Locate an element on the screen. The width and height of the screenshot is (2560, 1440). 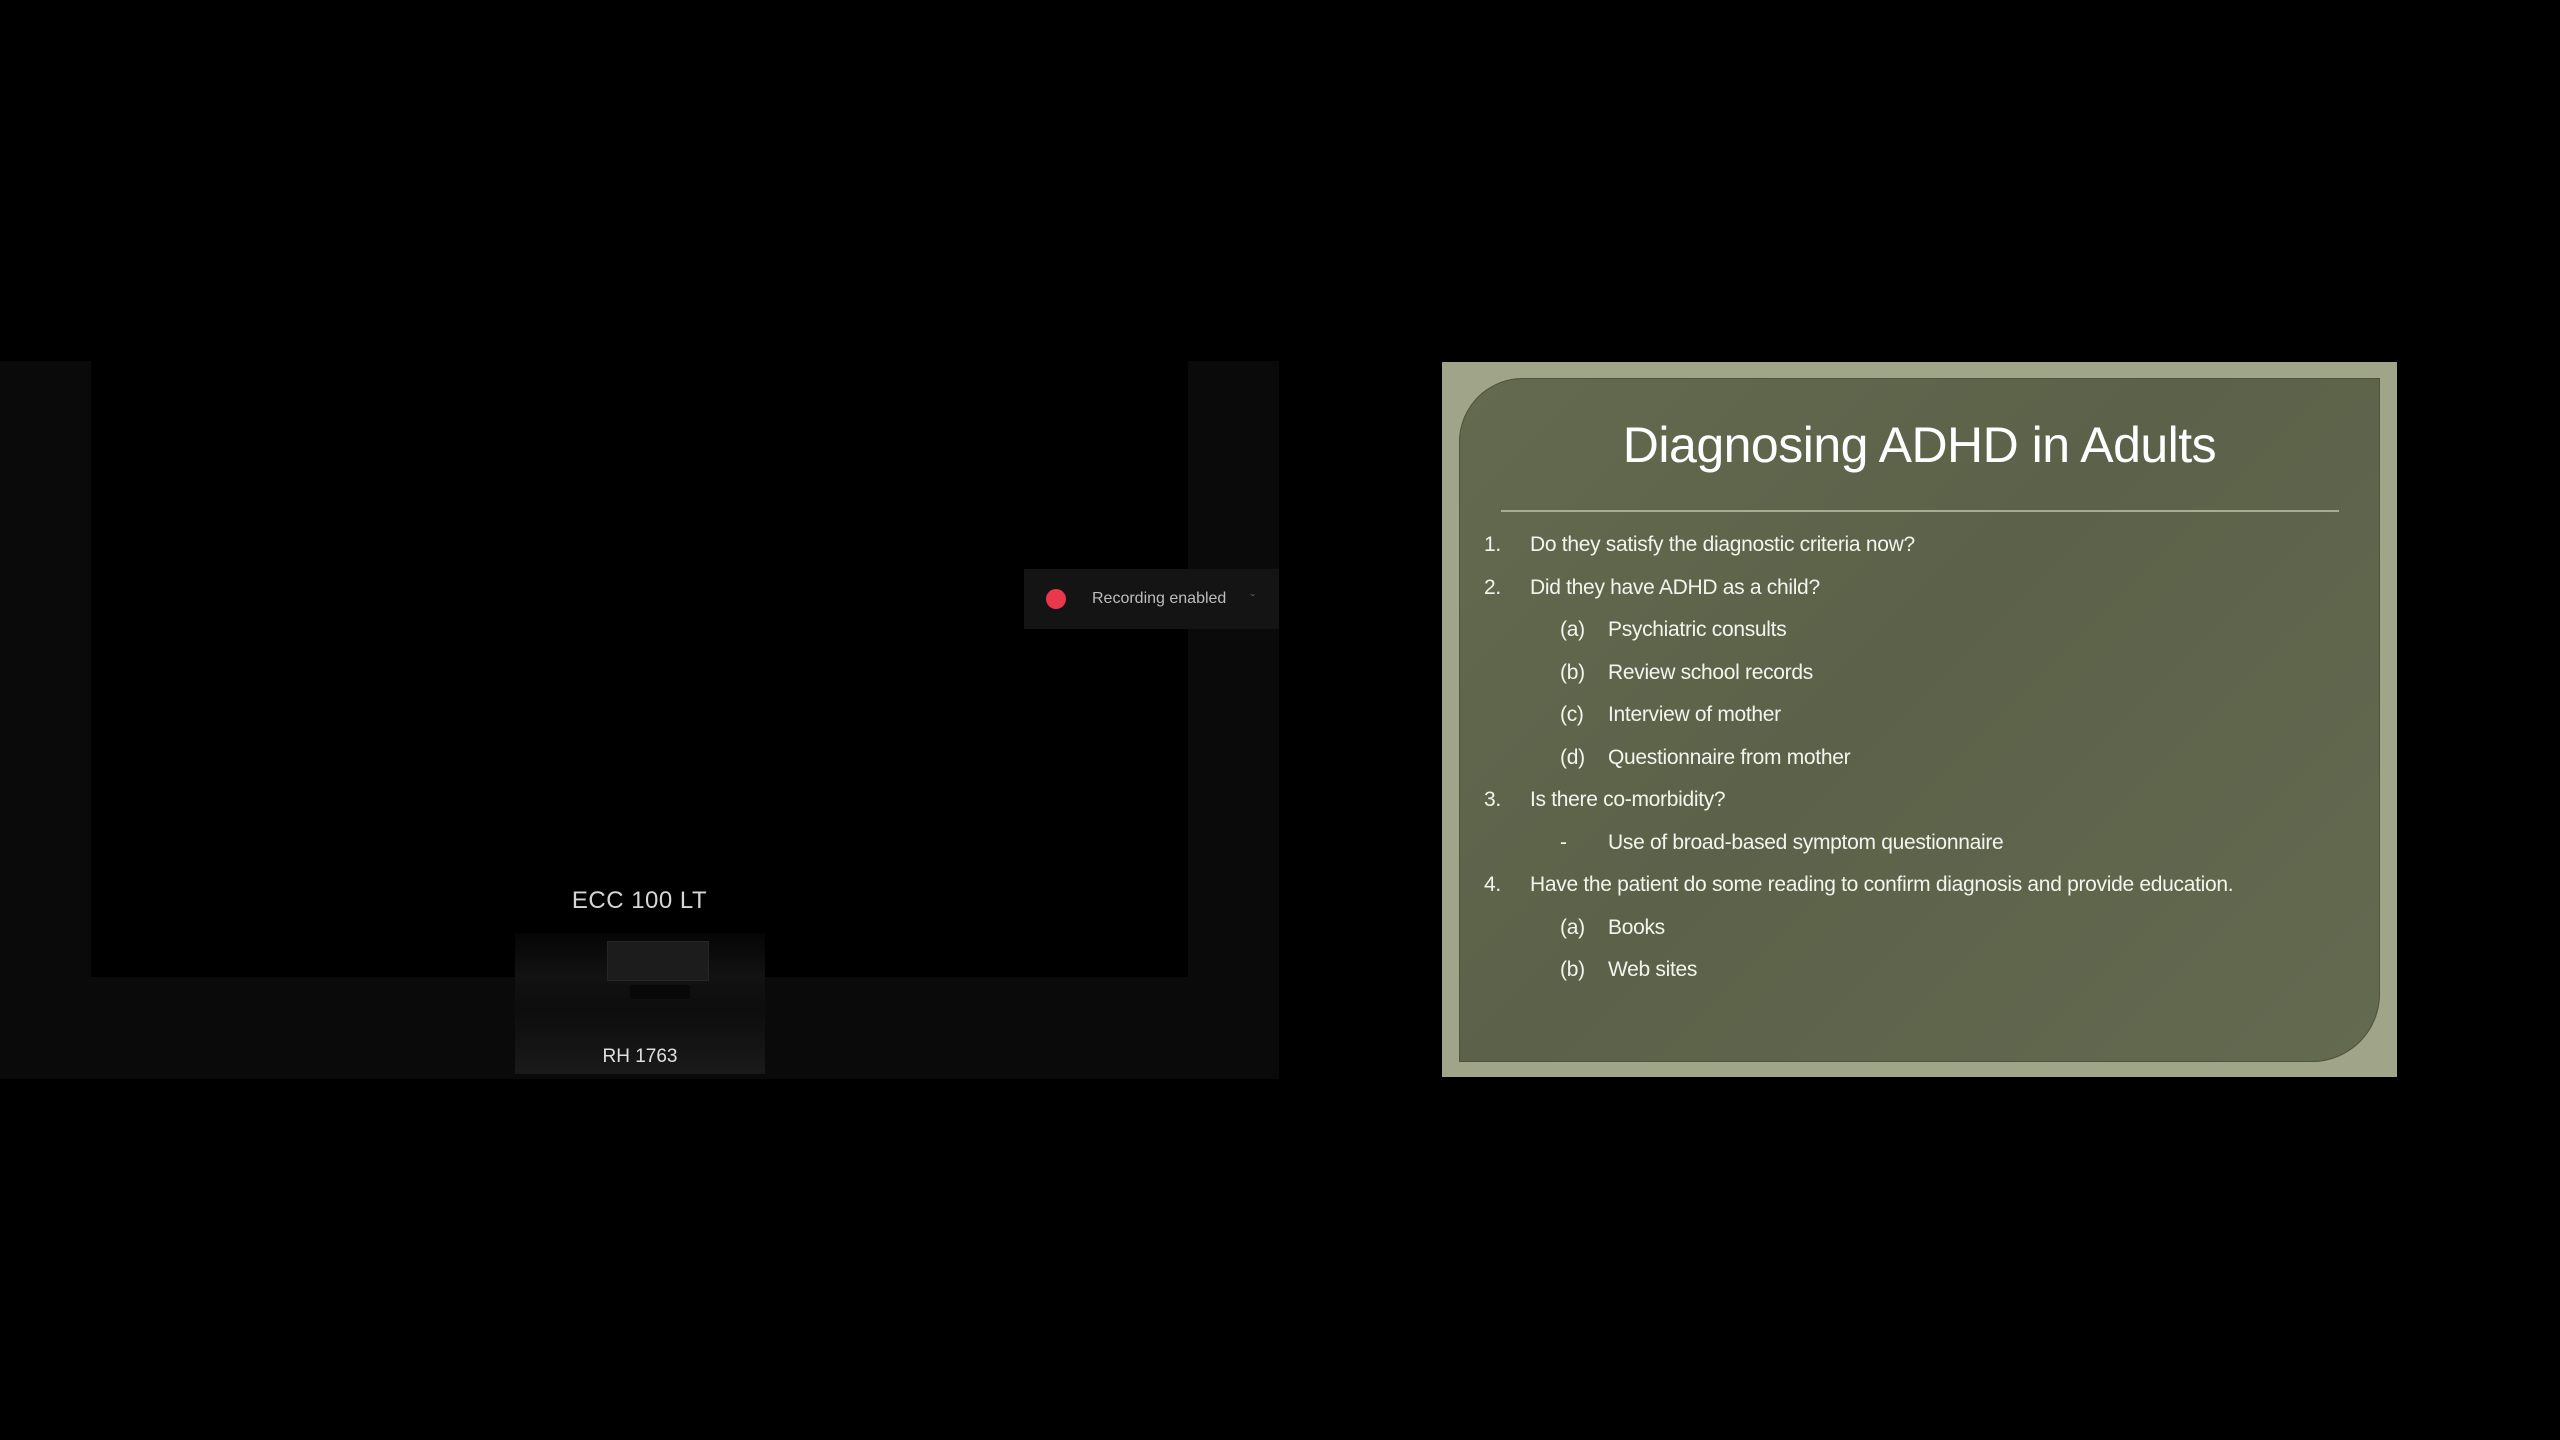
room-label: ECC 100 LT is located at coordinates (639, 900).